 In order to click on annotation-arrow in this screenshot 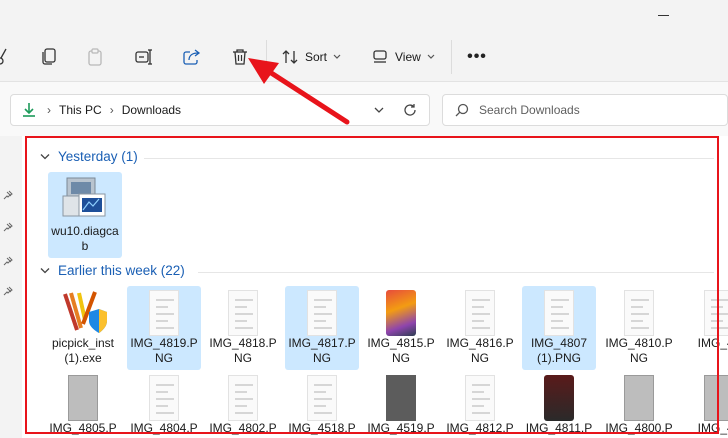, I will do `click(299, 91)`.